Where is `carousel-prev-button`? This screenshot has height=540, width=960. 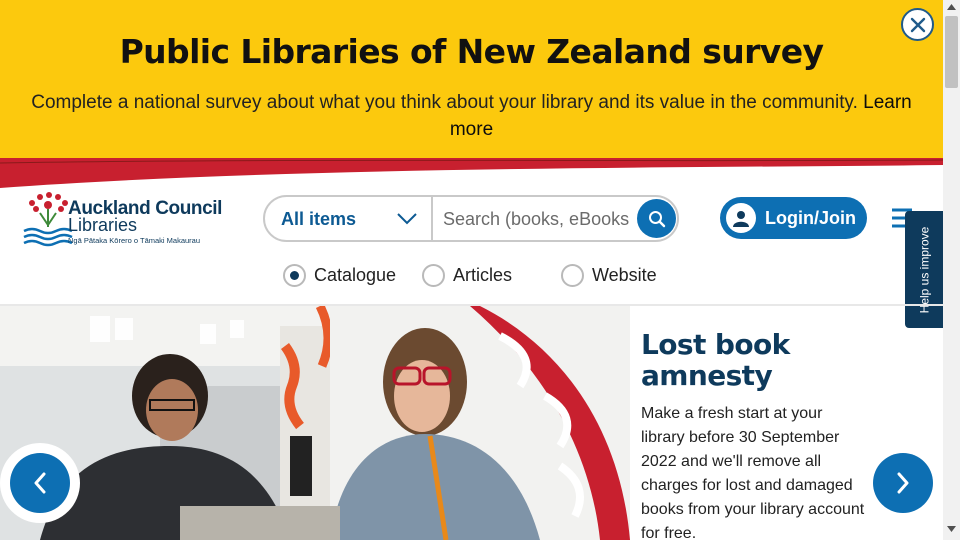 carousel-prev-button is located at coordinates (40, 483).